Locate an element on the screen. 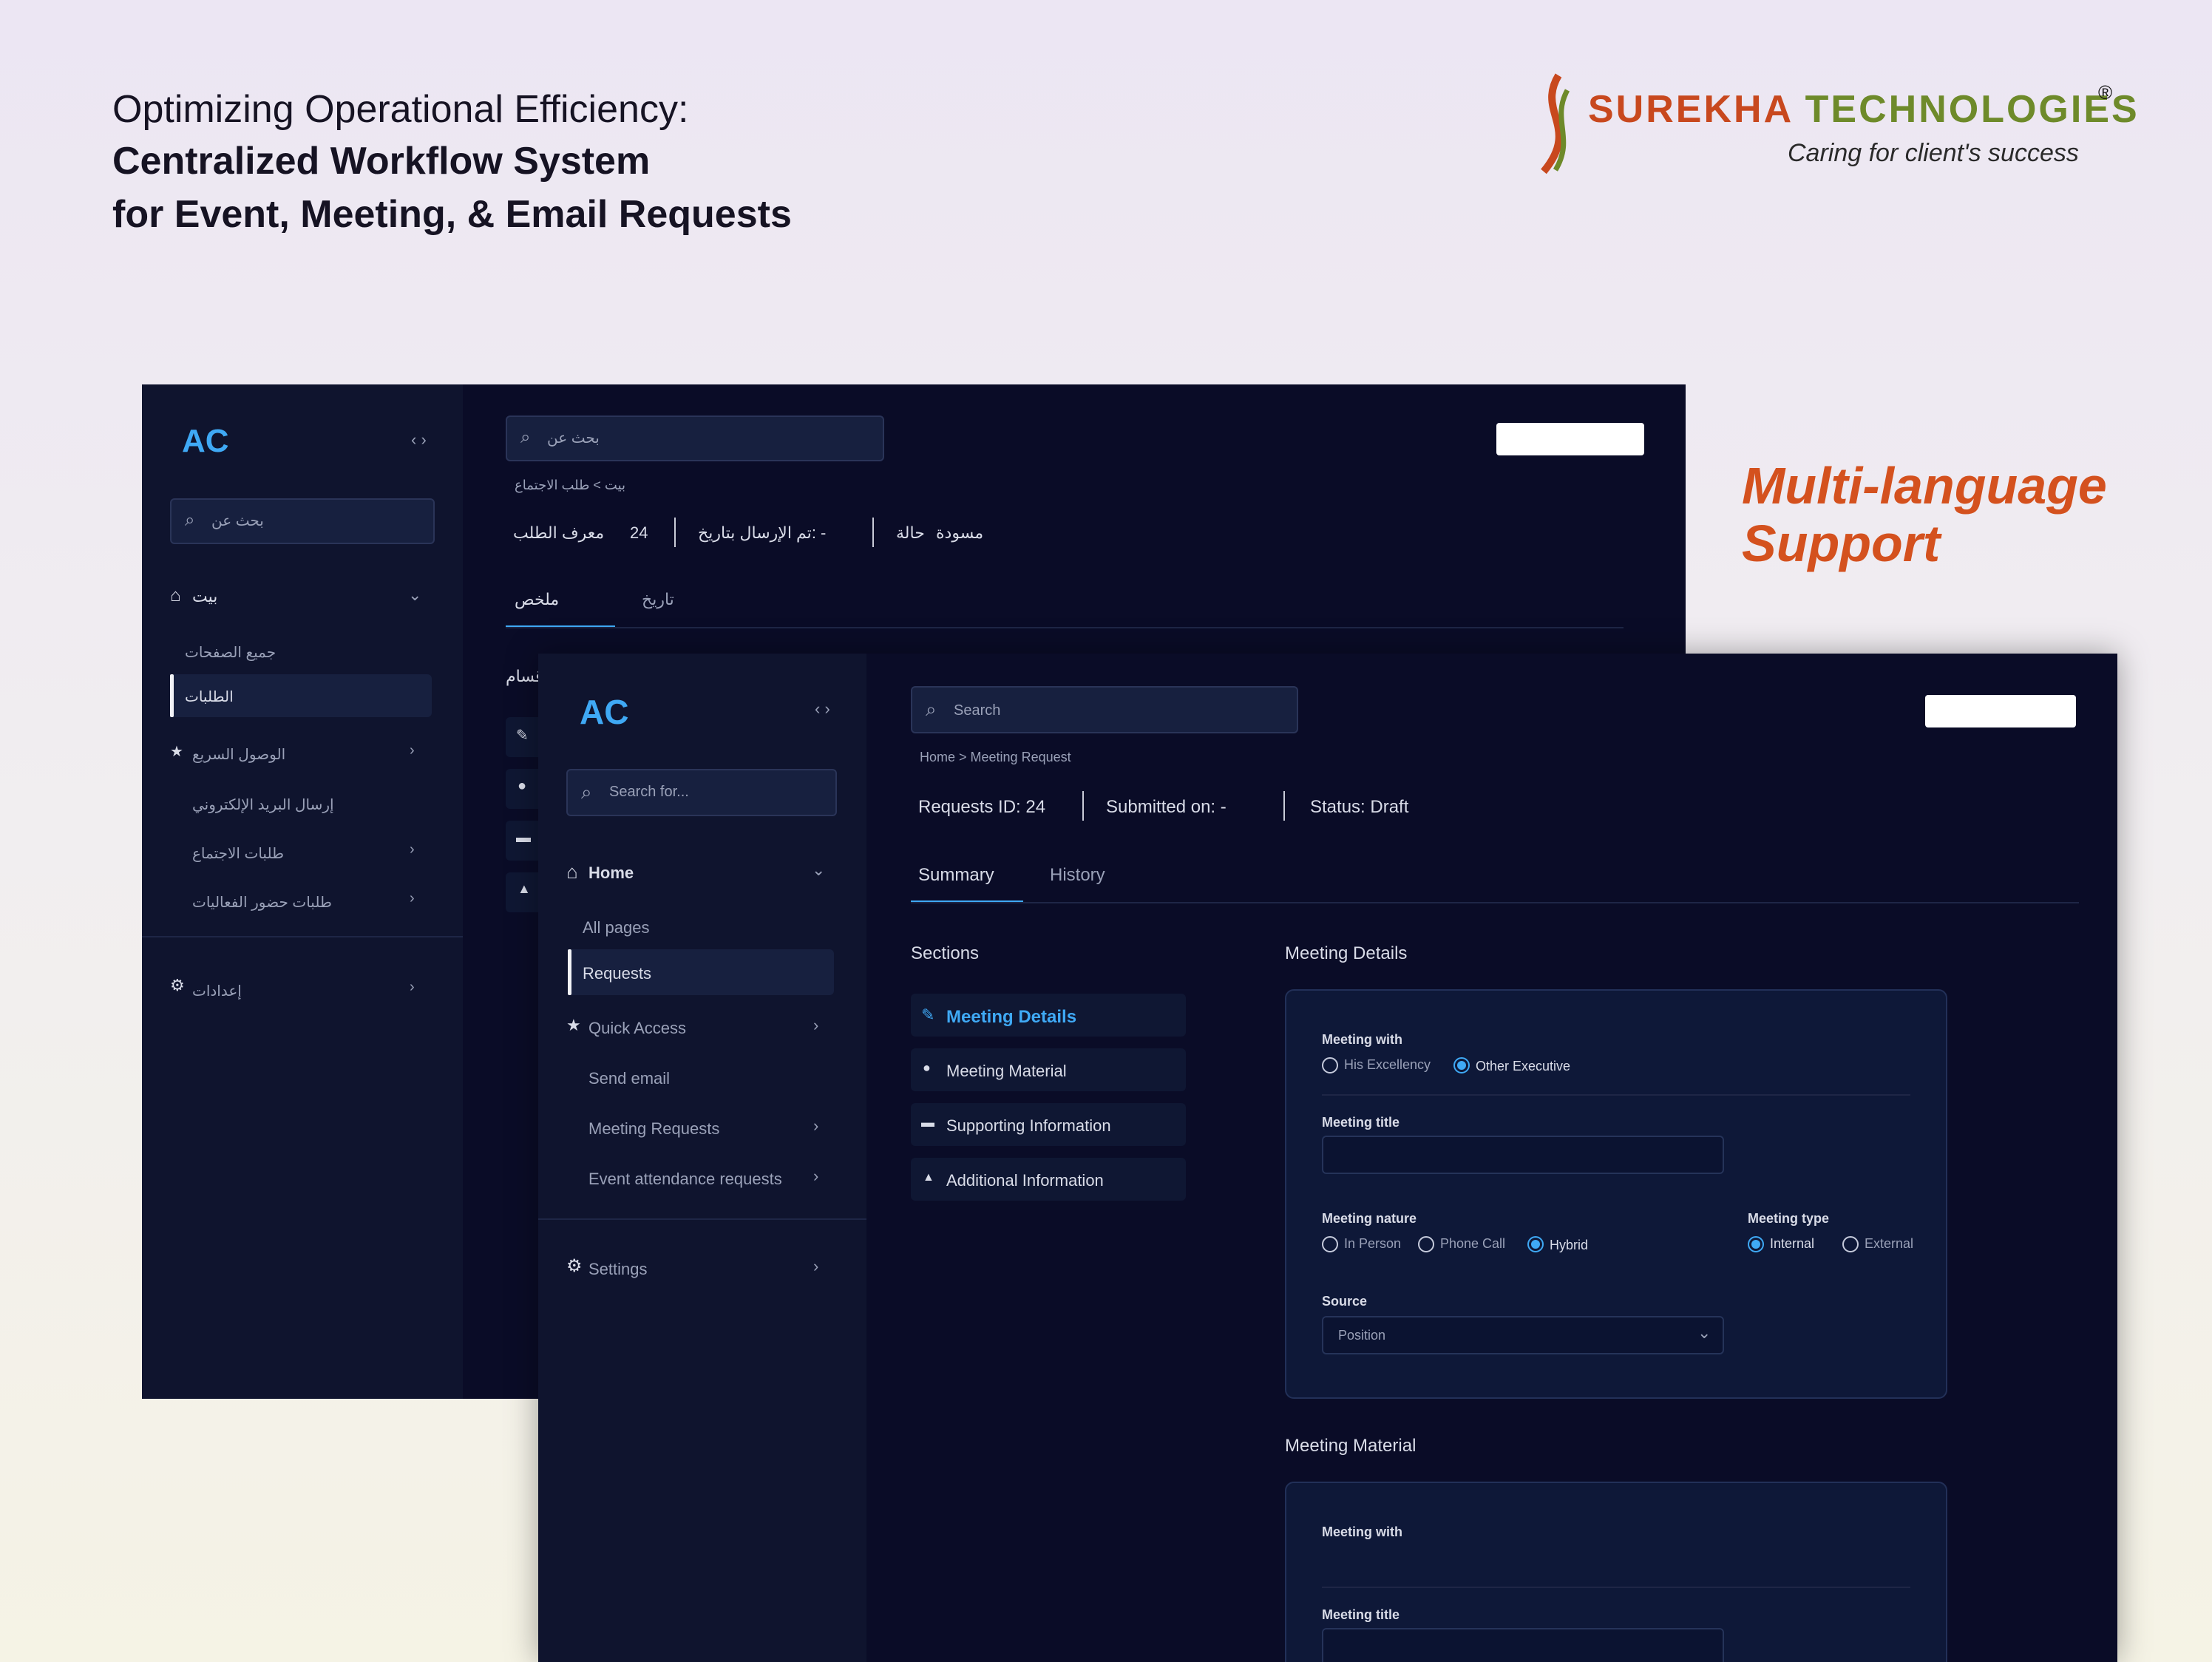 This screenshot has width=2212, height=1662. section-additional-information: ▲ Additional Information is located at coordinates (1048, 1179).